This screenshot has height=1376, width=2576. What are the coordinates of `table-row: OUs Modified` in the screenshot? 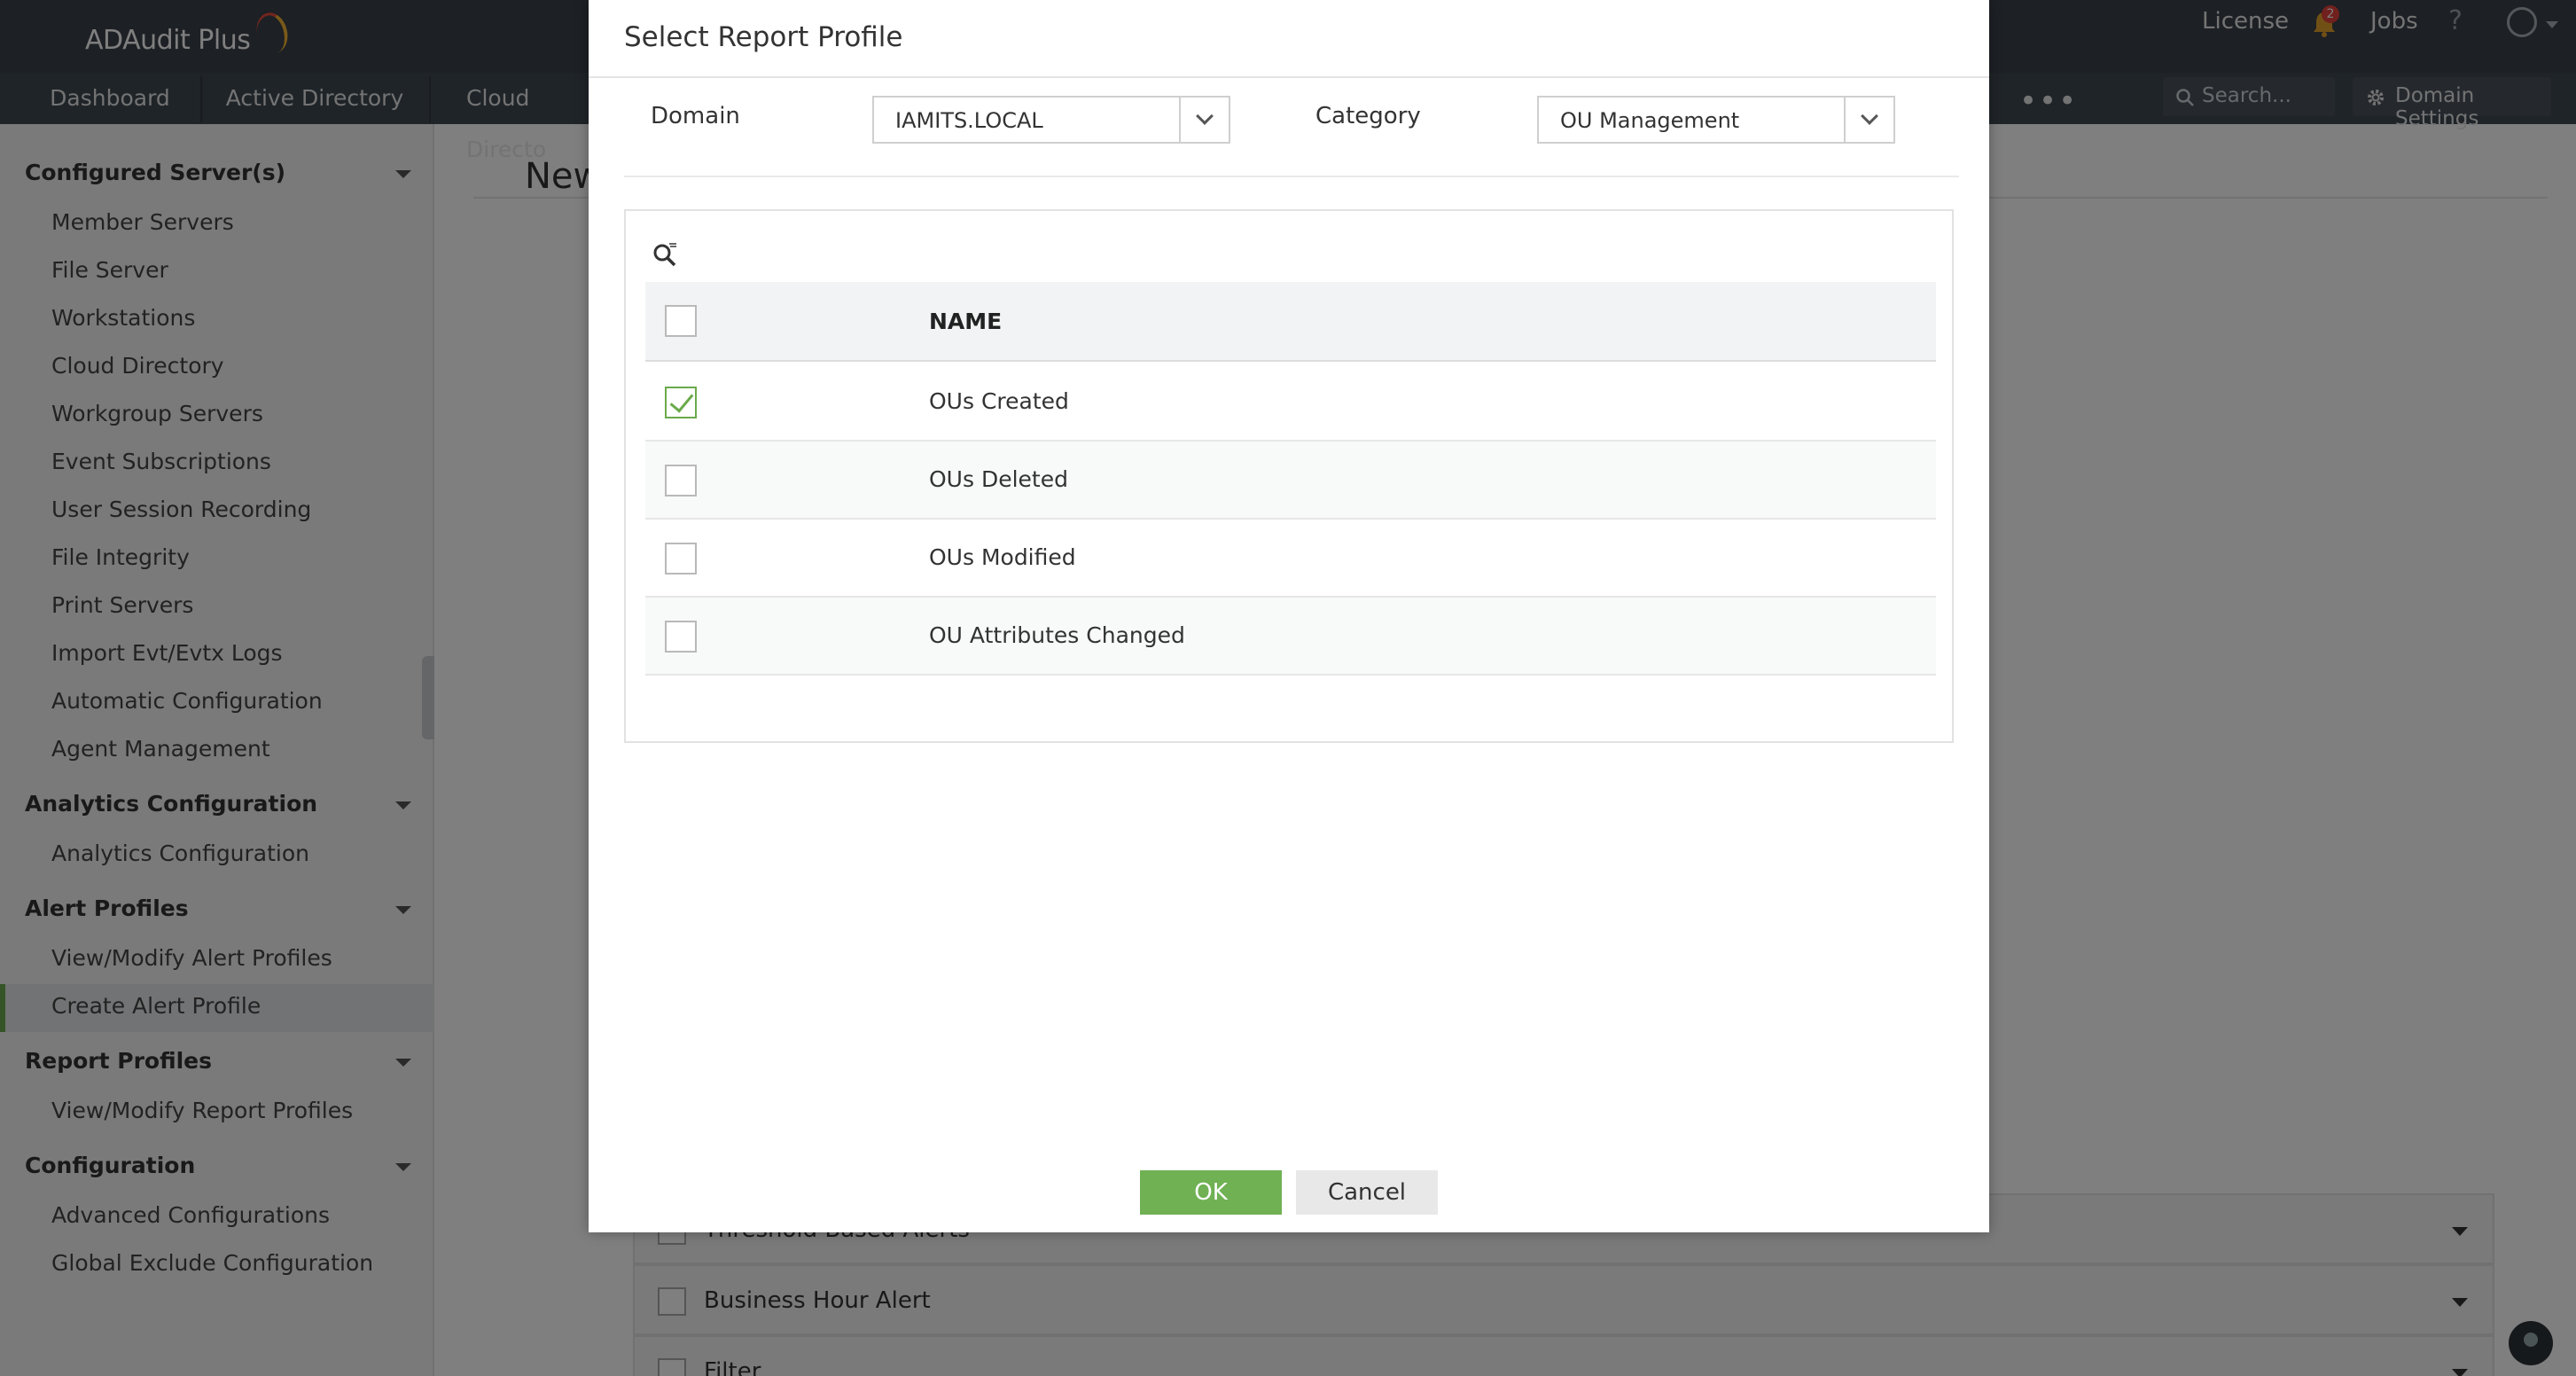 It's located at (1290, 559).